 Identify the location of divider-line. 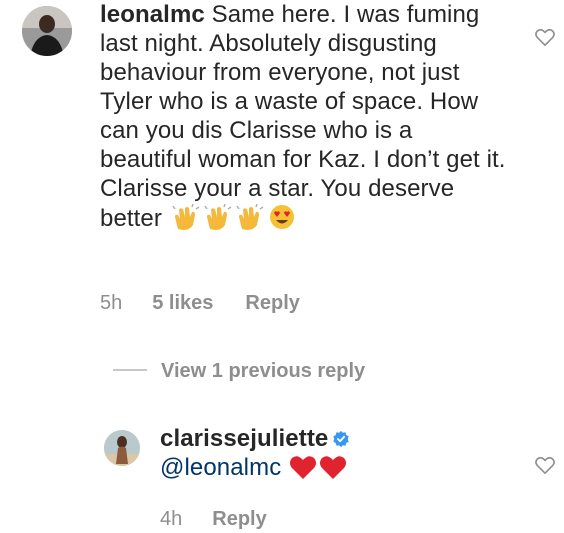
(130, 370).